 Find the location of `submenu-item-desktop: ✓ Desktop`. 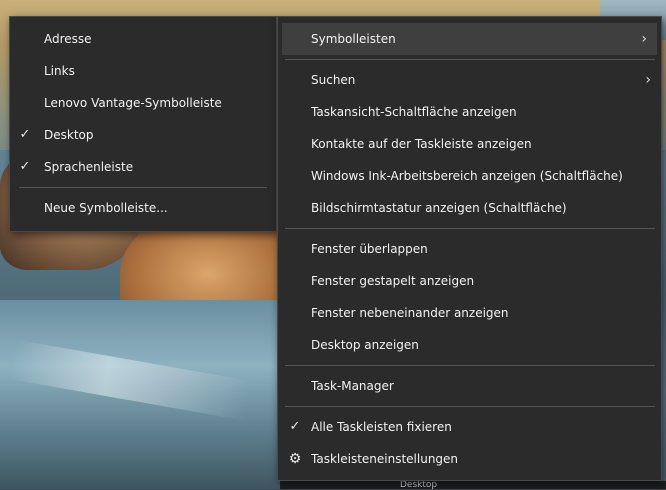

submenu-item-desktop: ✓ Desktop is located at coordinates (143, 135).